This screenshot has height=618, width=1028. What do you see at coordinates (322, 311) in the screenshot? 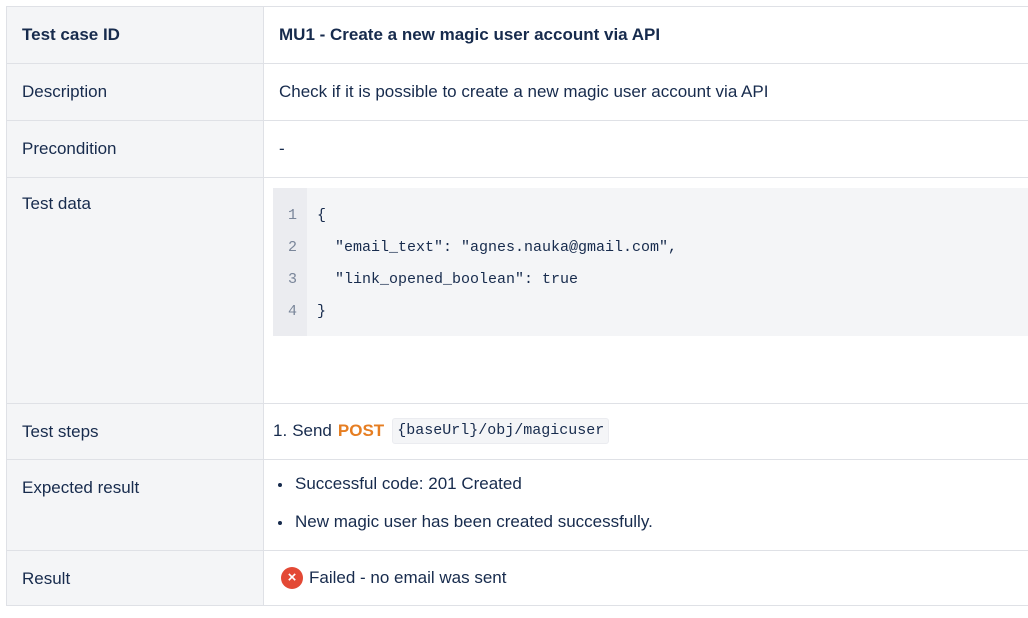
I see `code-line: }` at bounding box center [322, 311].